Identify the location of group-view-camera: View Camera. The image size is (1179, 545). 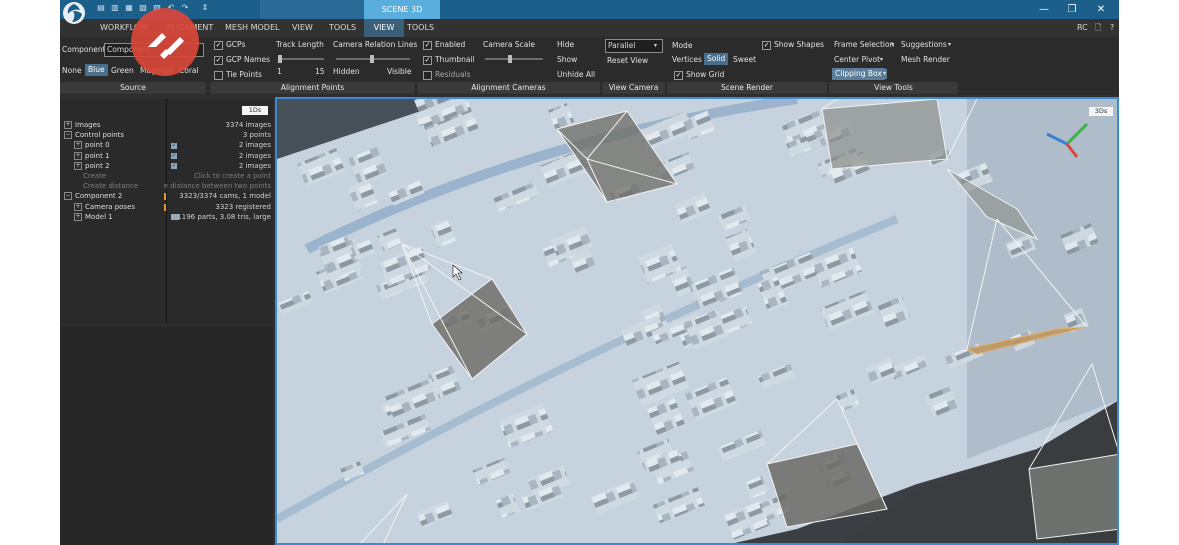
(633, 88).